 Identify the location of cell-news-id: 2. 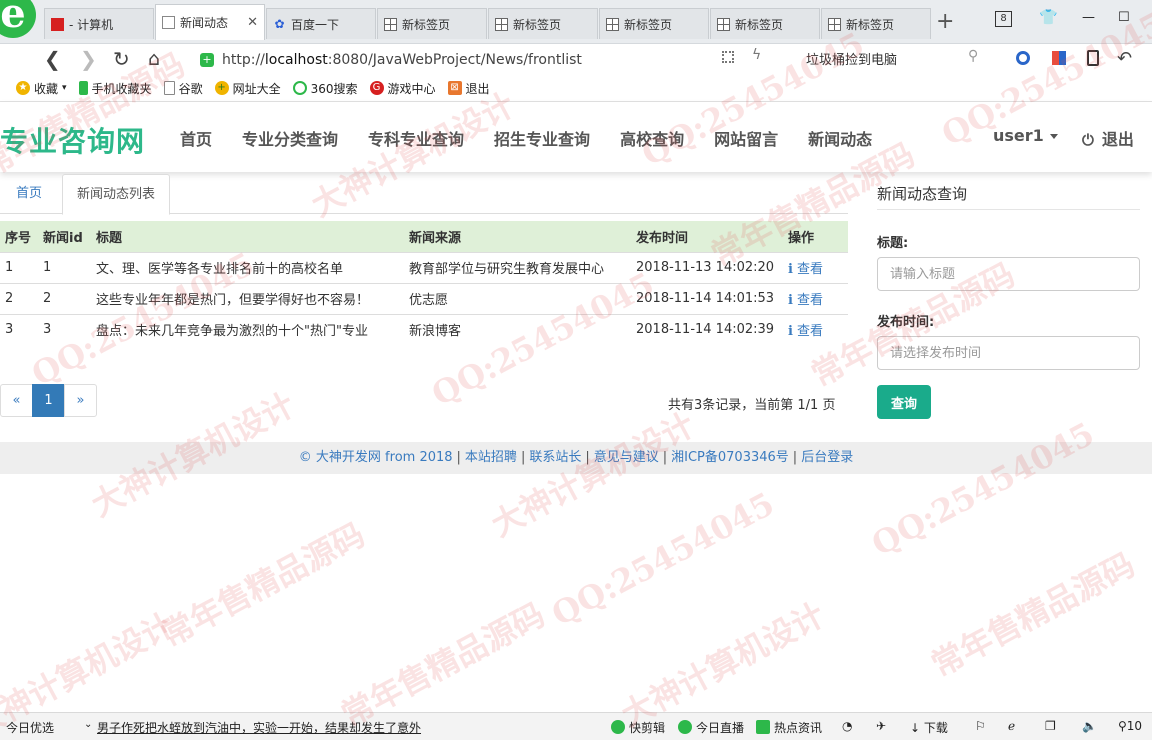
(64, 298).